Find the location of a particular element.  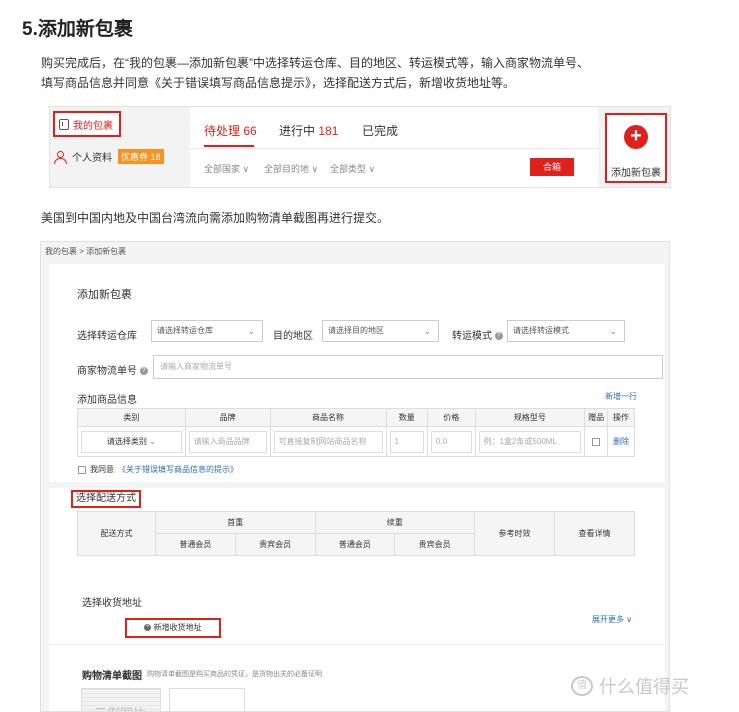

warehouse-select: 请选择转运仓库 ⌄ is located at coordinates (207, 331).